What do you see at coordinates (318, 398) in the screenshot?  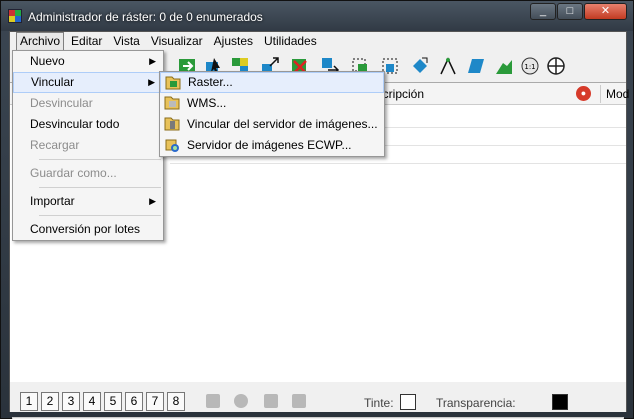 I see `status-bar: 1 2 3 4 5 6 7 8 Tinte: Transparencia:` at bounding box center [318, 398].